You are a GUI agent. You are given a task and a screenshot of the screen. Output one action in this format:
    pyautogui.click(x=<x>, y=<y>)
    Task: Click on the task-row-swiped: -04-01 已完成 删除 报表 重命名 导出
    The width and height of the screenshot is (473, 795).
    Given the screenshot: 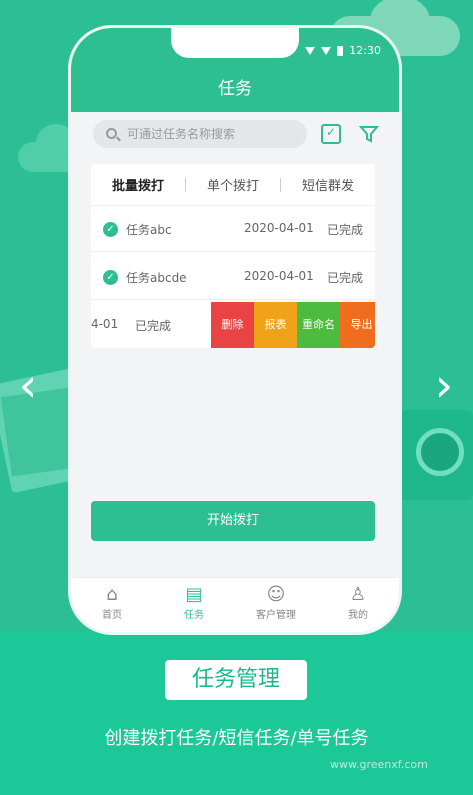 What is the action you would take?
    pyautogui.click(x=233, y=325)
    